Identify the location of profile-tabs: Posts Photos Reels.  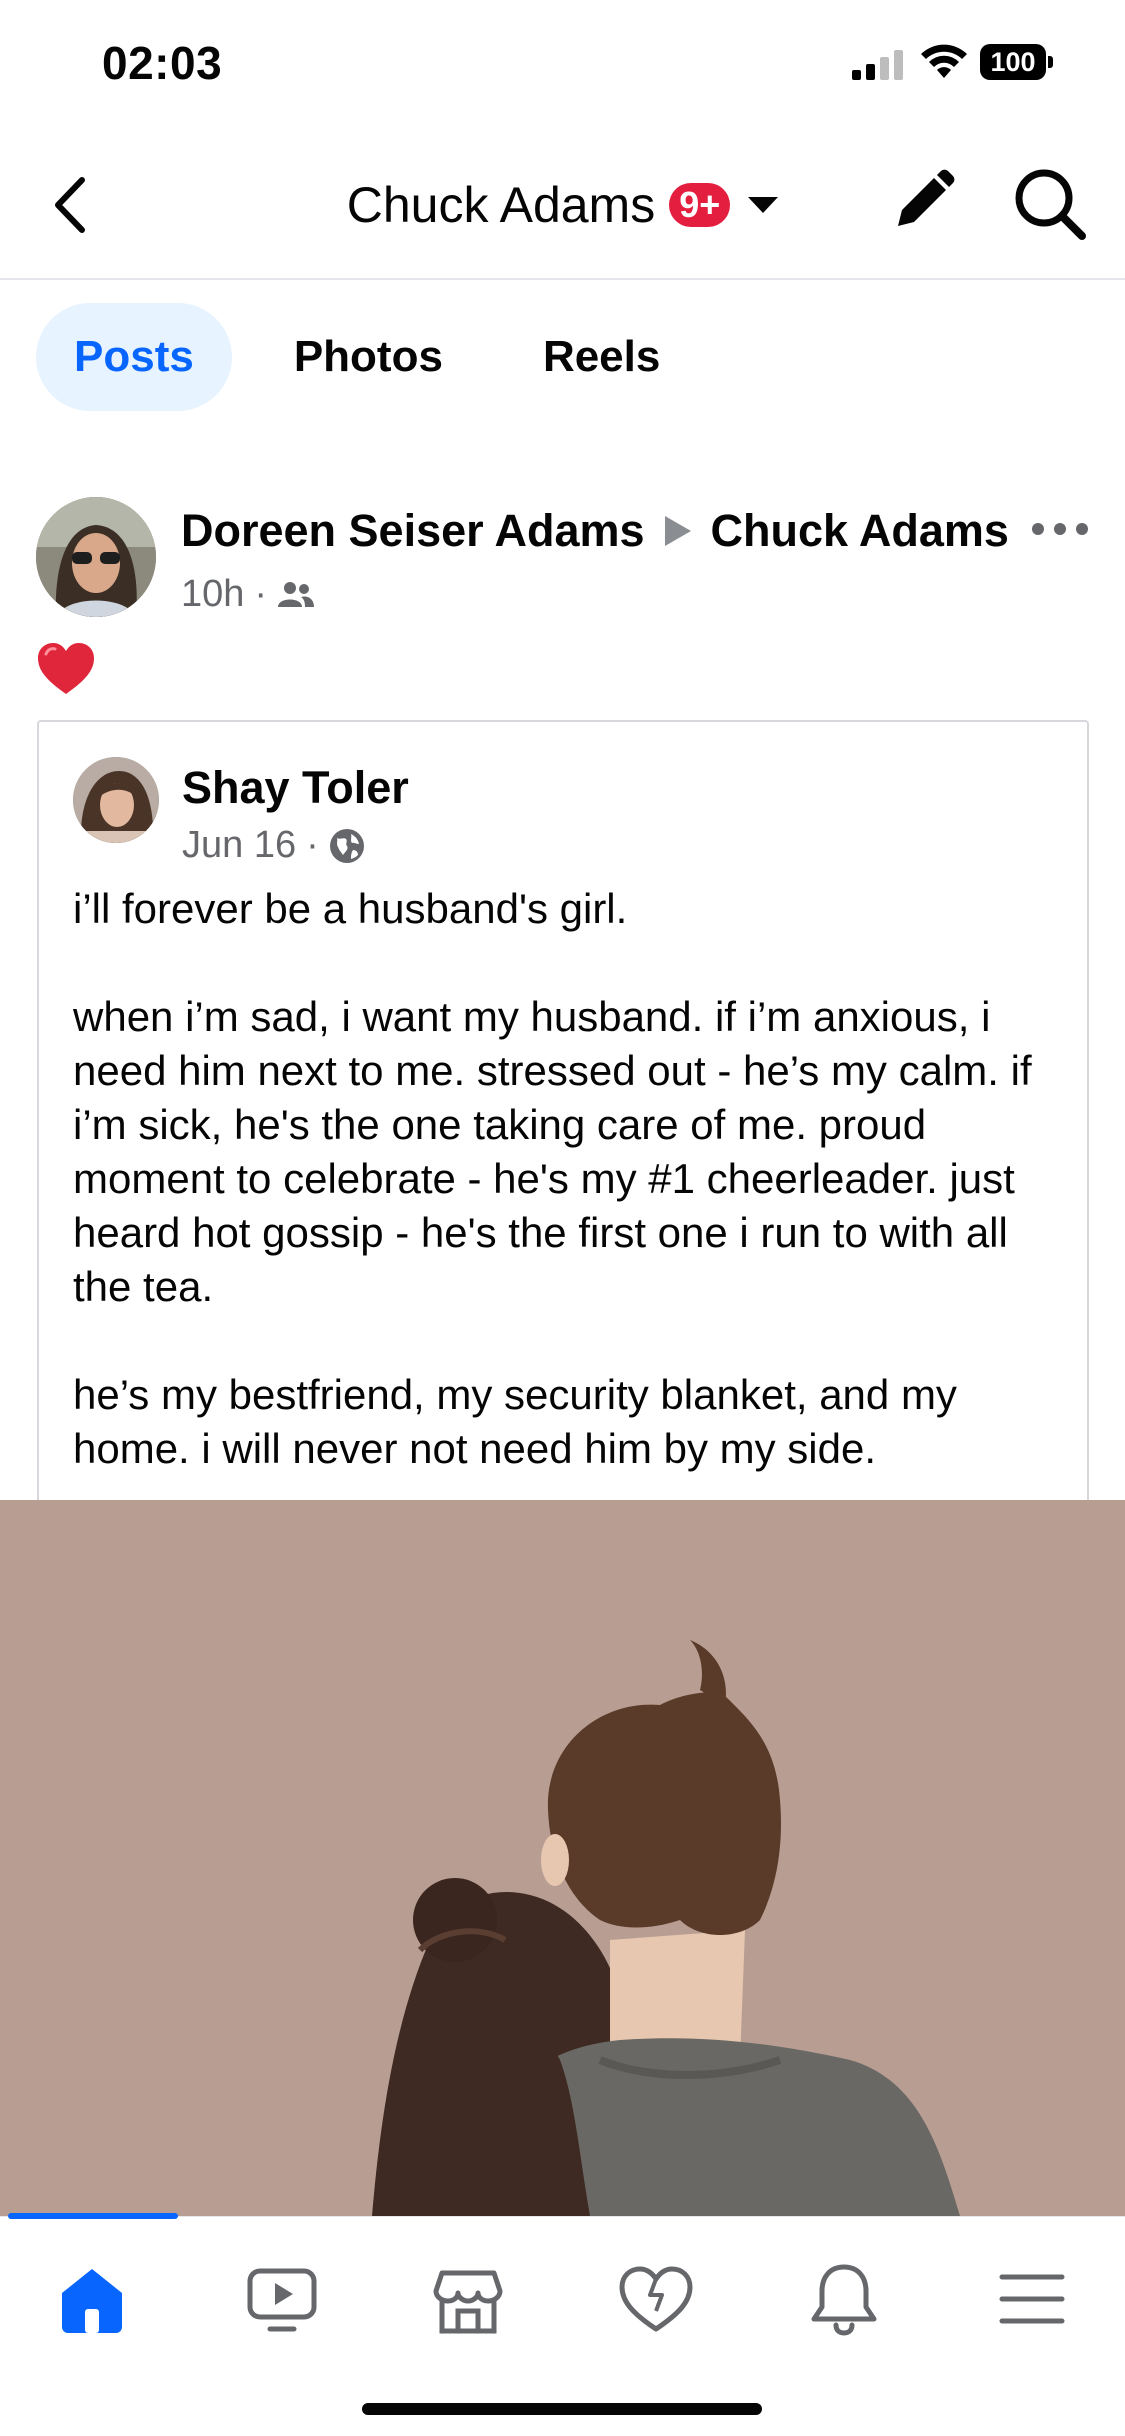
(379, 357).